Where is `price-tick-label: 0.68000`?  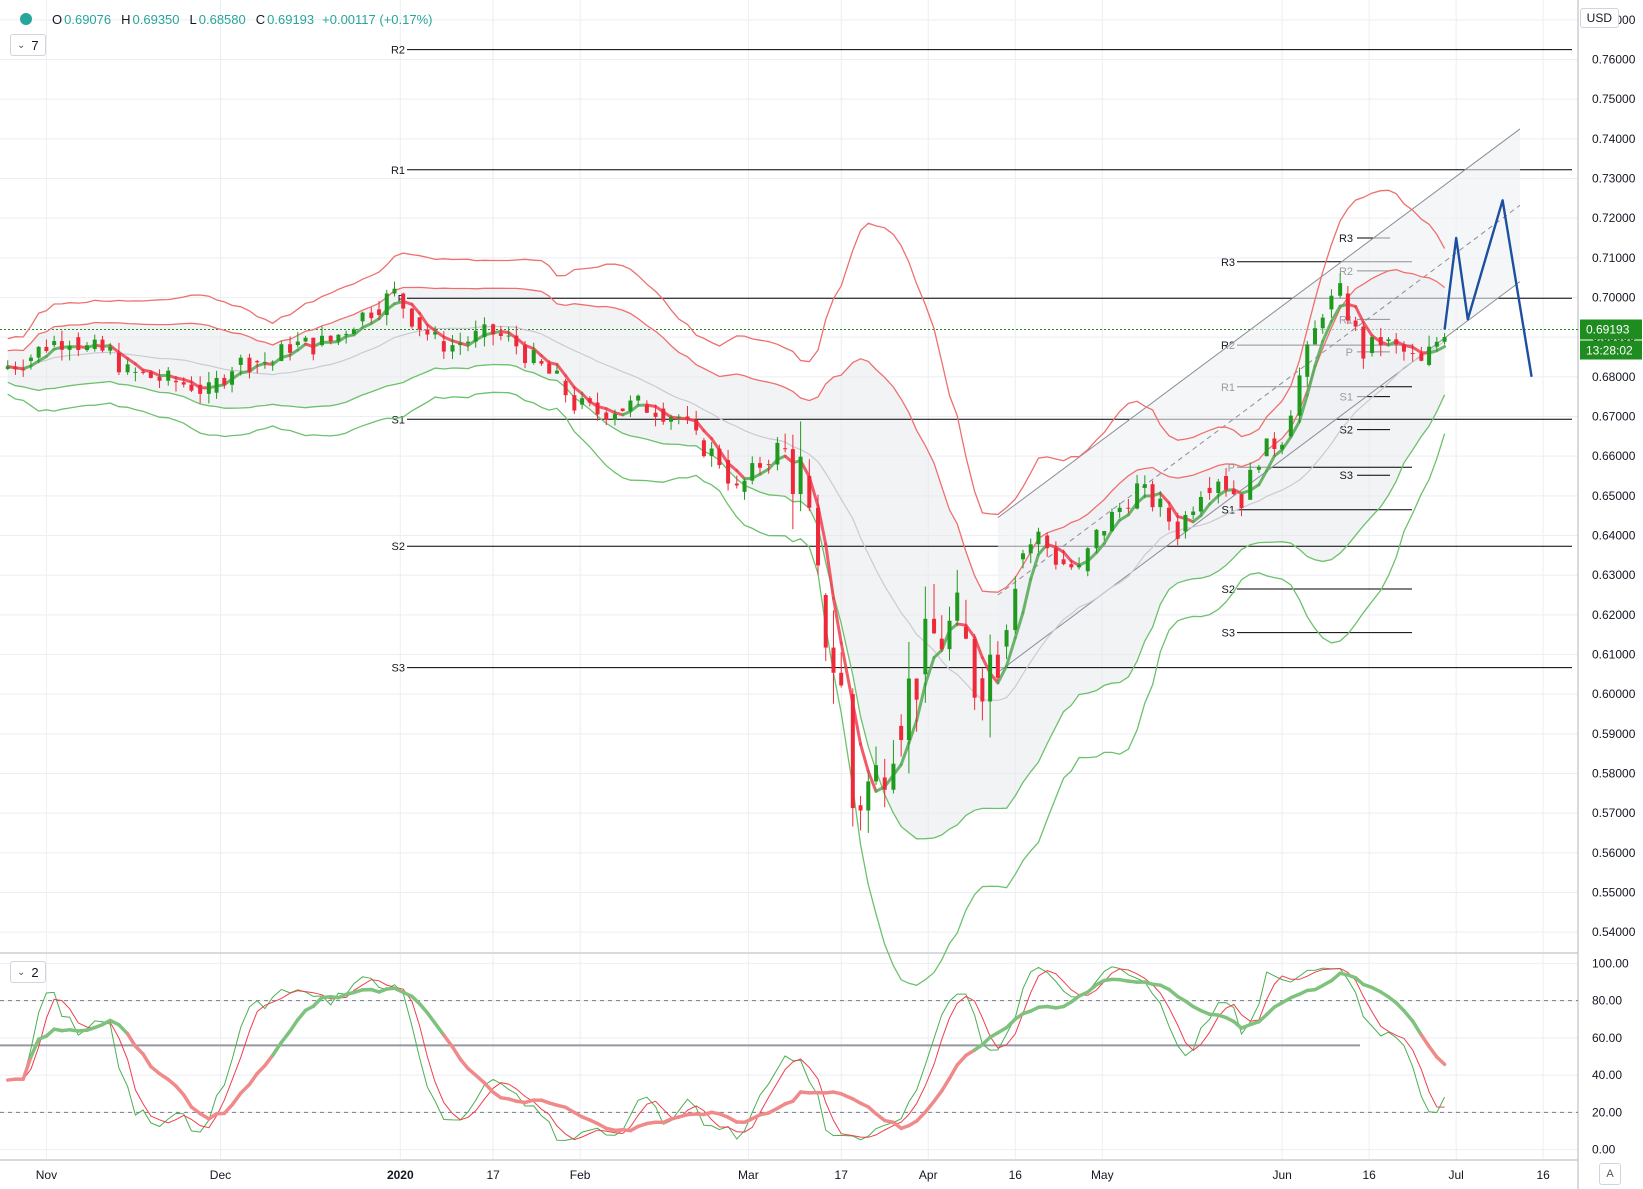
price-tick-label: 0.68000 is located at coordinates (1614, 377).